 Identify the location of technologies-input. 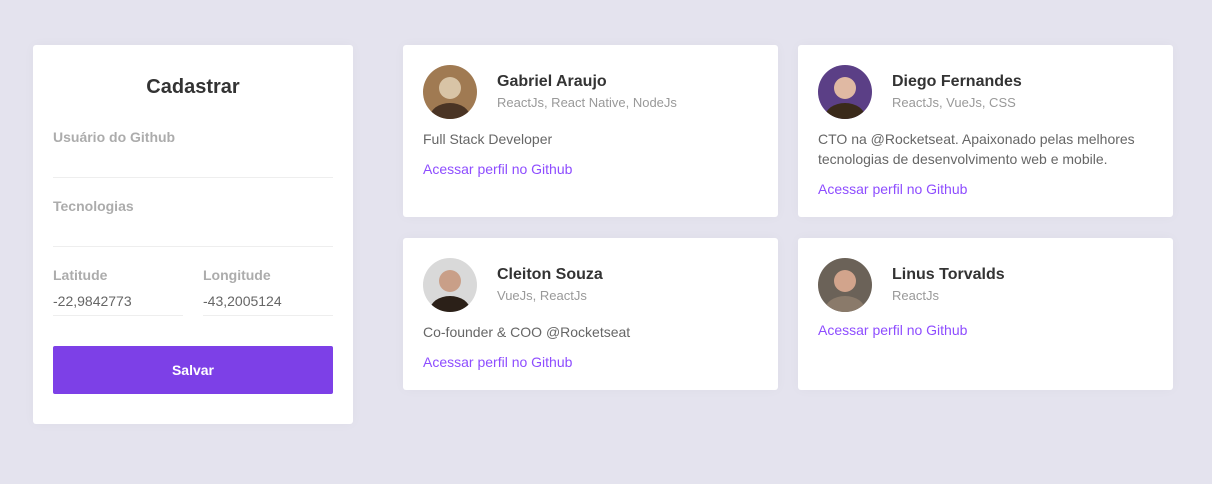
(193, 232).